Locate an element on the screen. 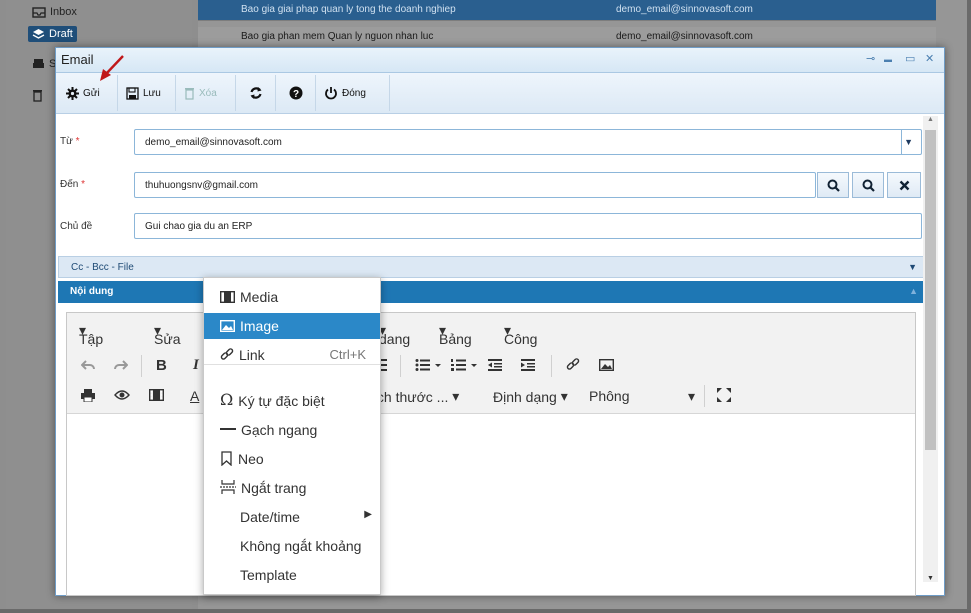 Image resolution: width=971 pixels, height=613 pixels. to-field-value: thuhuongsnv@gmail.com is located at coordinates (201, 185).